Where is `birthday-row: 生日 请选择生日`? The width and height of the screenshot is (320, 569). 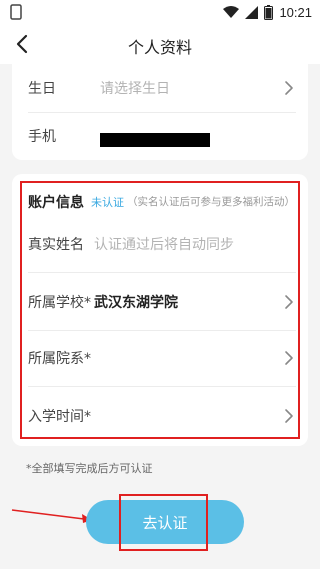 birthday-row: 生日 请选择生日 is located at coordinates (160, 88).